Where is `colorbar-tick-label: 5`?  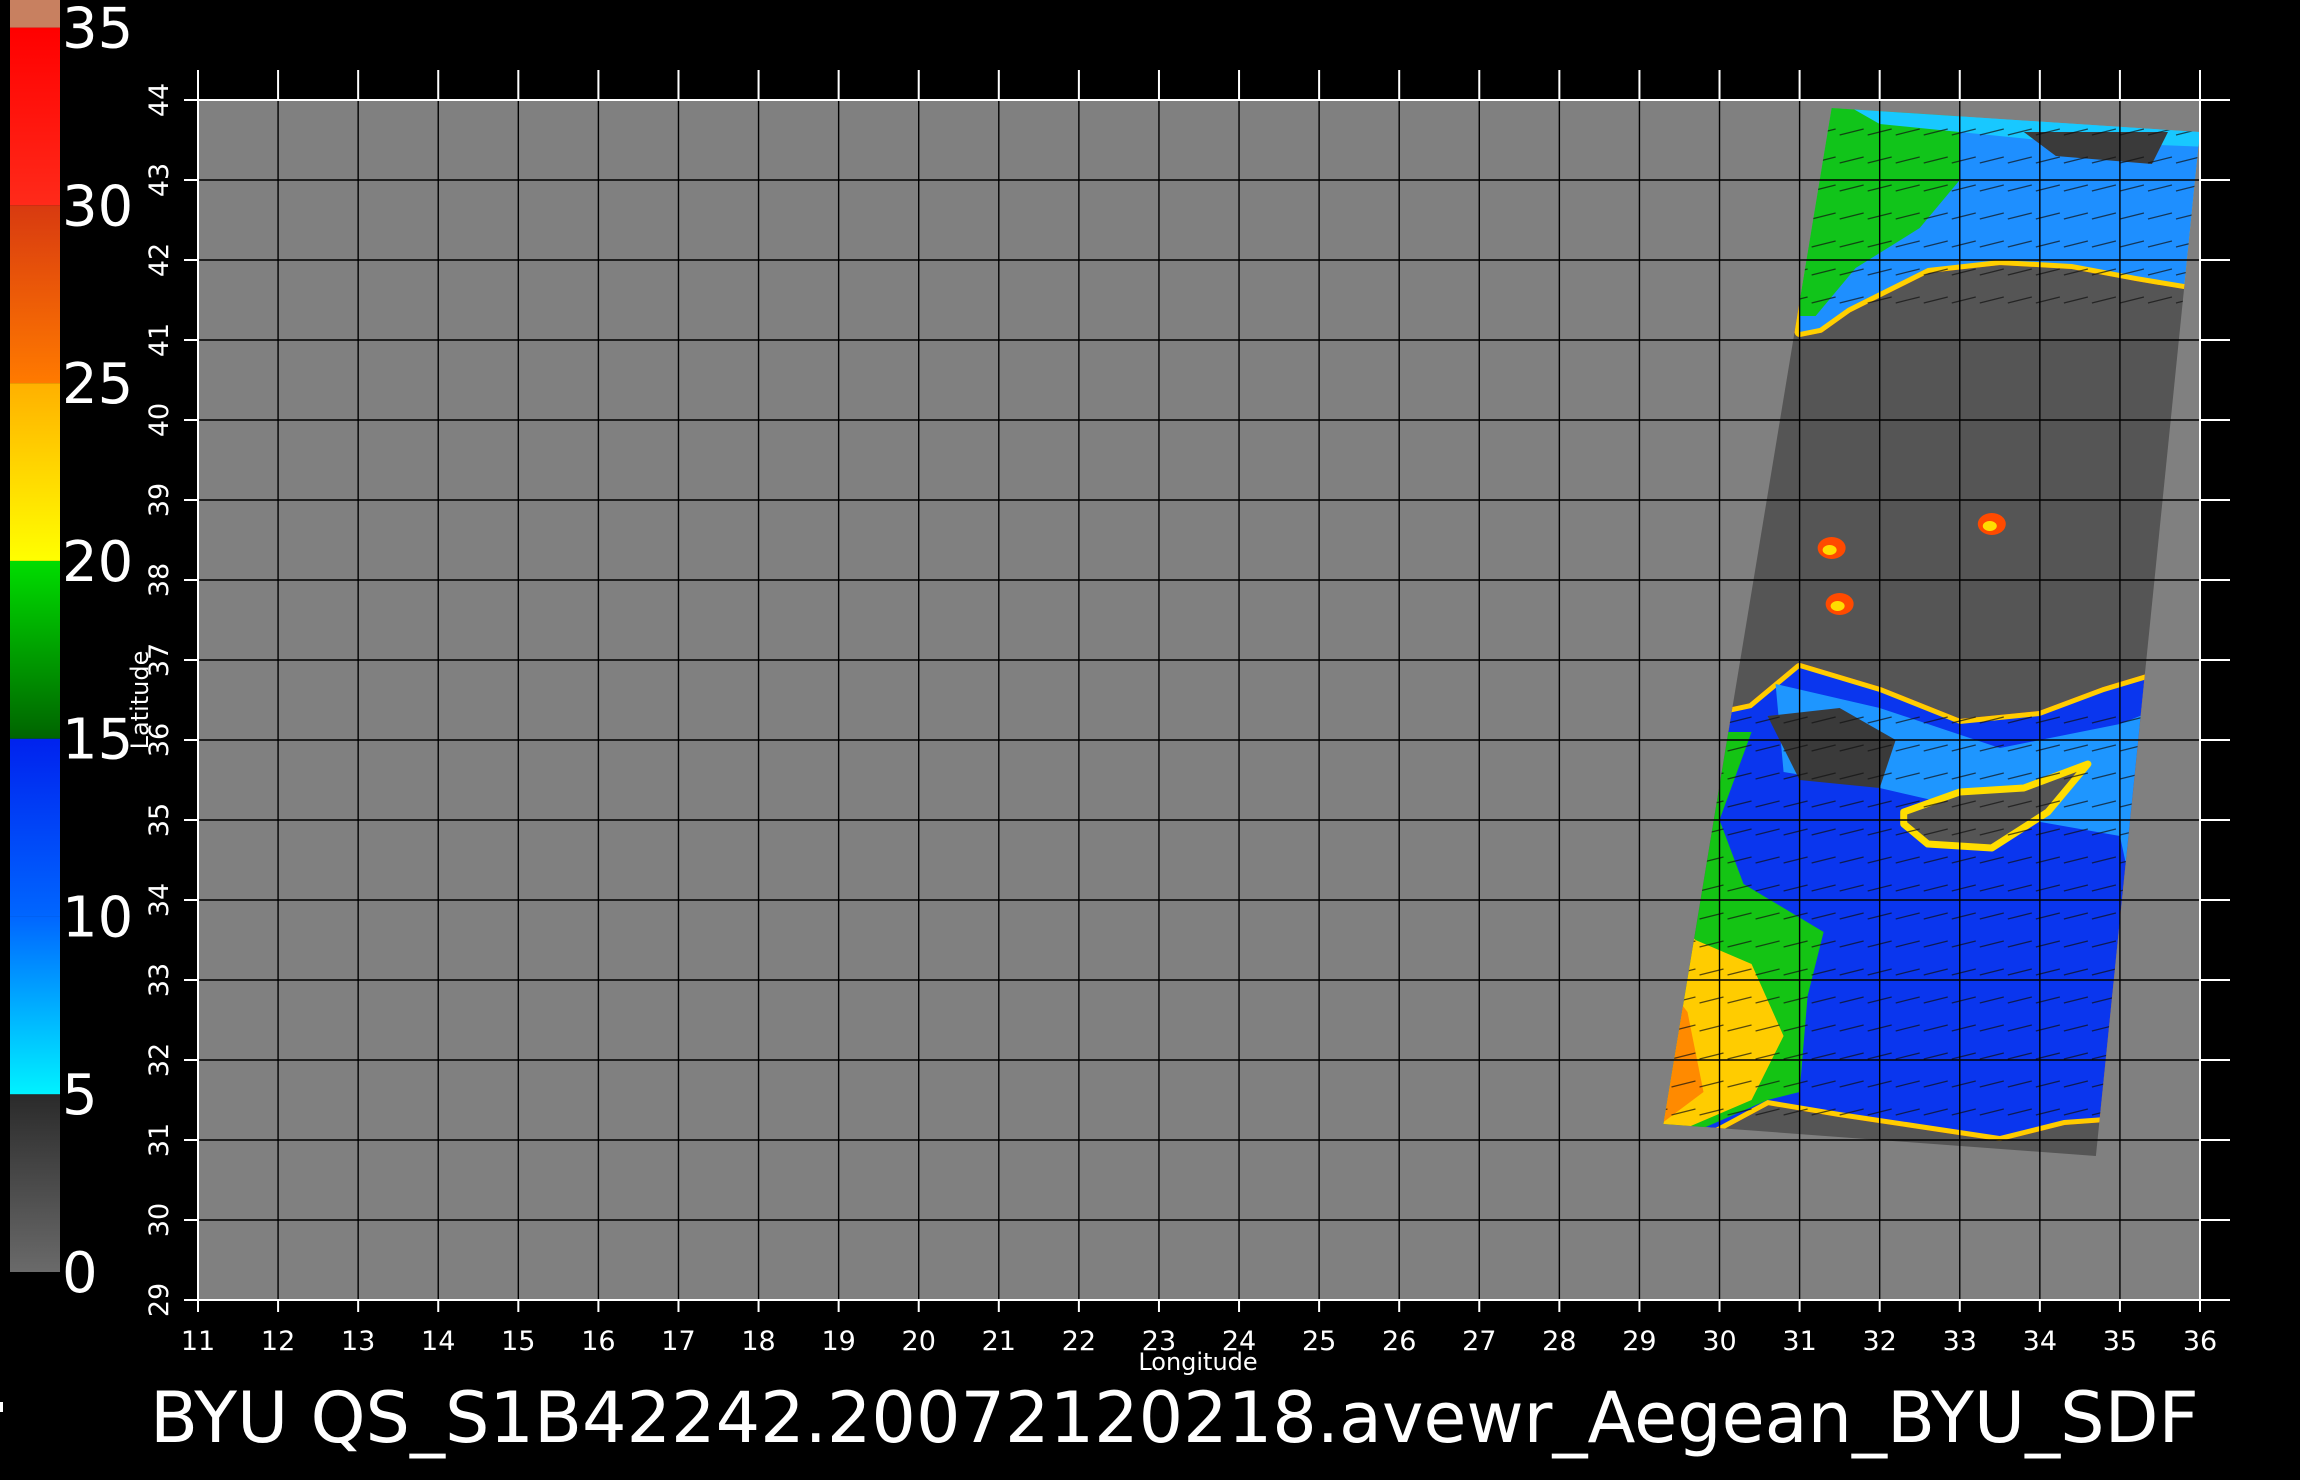 colorbar-tick-label: 5 is located at coordinates (80, 1095).